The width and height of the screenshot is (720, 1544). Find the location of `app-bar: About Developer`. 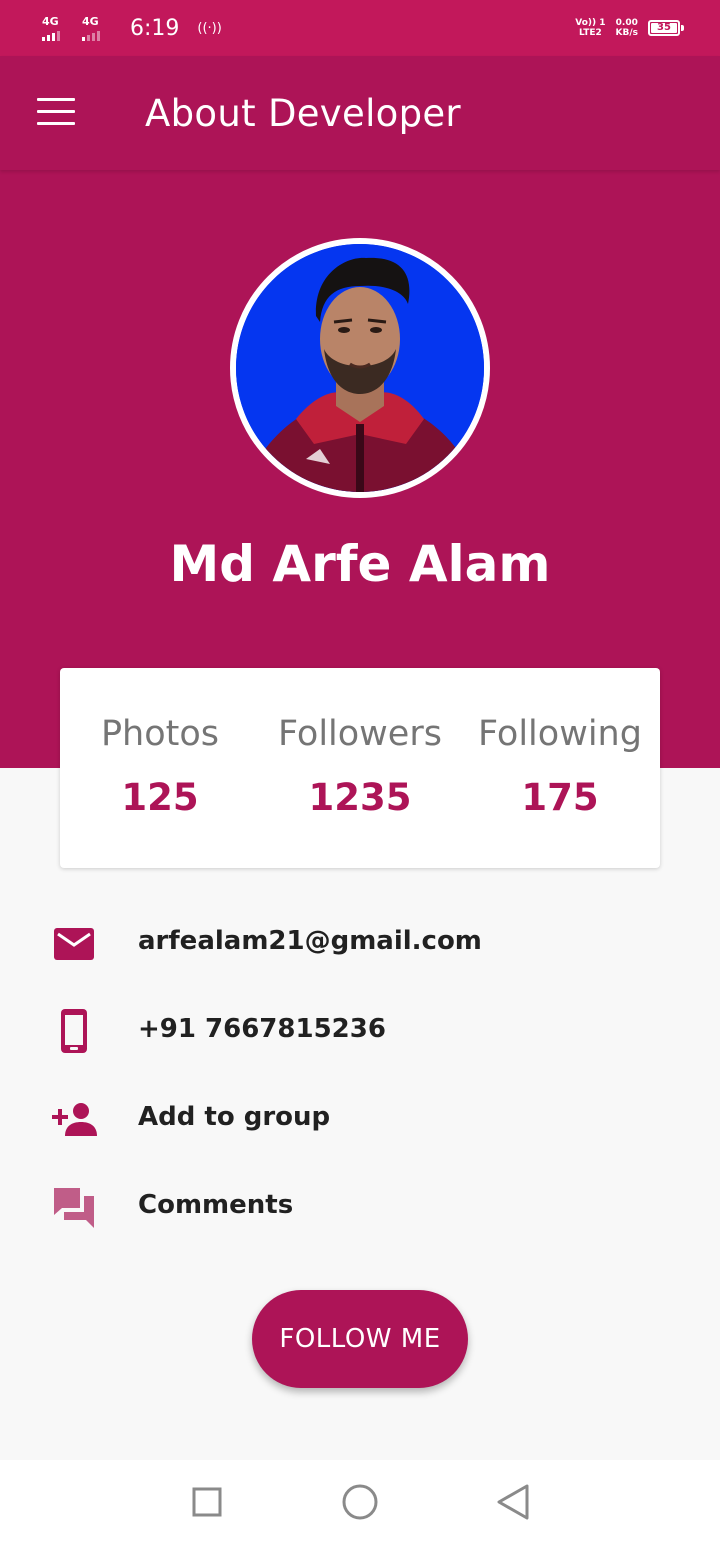

app-bar: About Developer is located at coordinates (360, 113).